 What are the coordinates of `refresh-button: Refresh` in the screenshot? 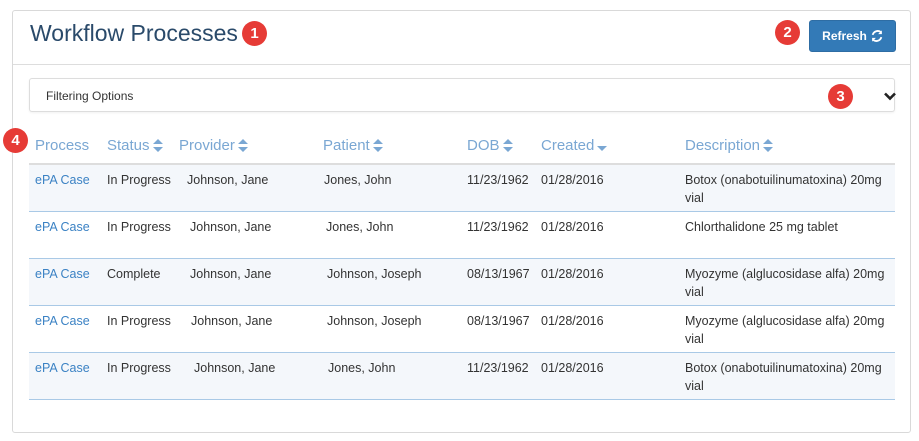 It's located at (852, 36).